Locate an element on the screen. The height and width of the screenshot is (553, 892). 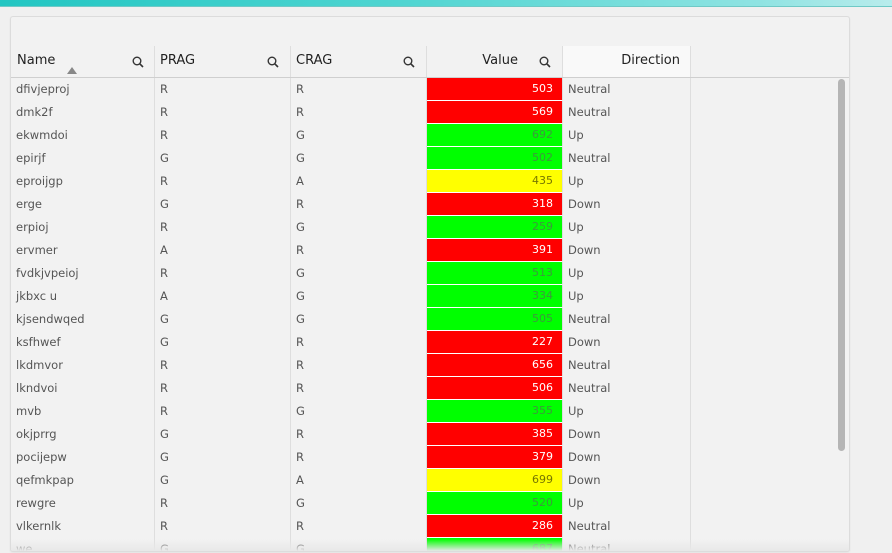
table-row: lkndvoi R R 506 Neutral is located at coordinates (430, 388).